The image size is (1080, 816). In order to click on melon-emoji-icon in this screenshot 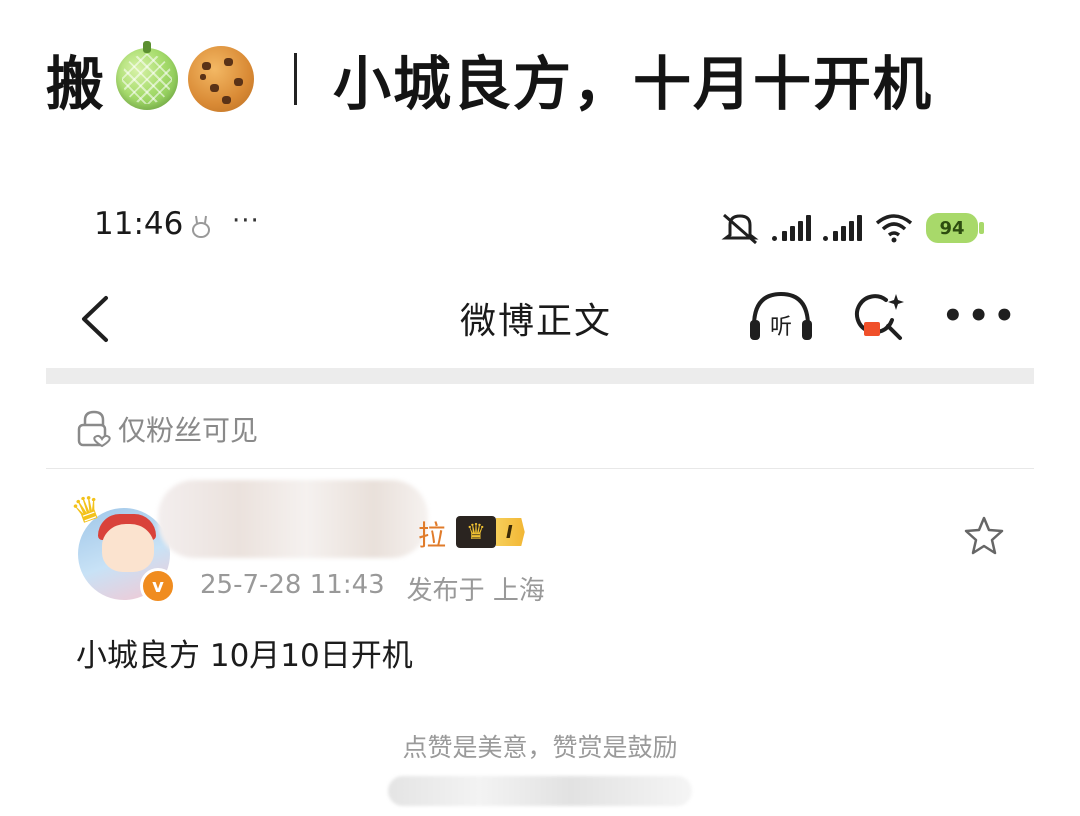, I will do `click(147, 75)`.